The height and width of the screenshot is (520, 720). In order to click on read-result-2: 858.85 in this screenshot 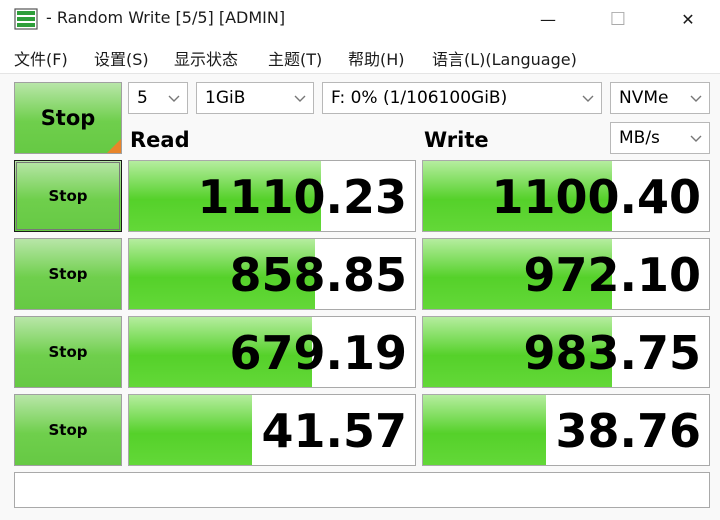, I will do `click(272, 274)`.